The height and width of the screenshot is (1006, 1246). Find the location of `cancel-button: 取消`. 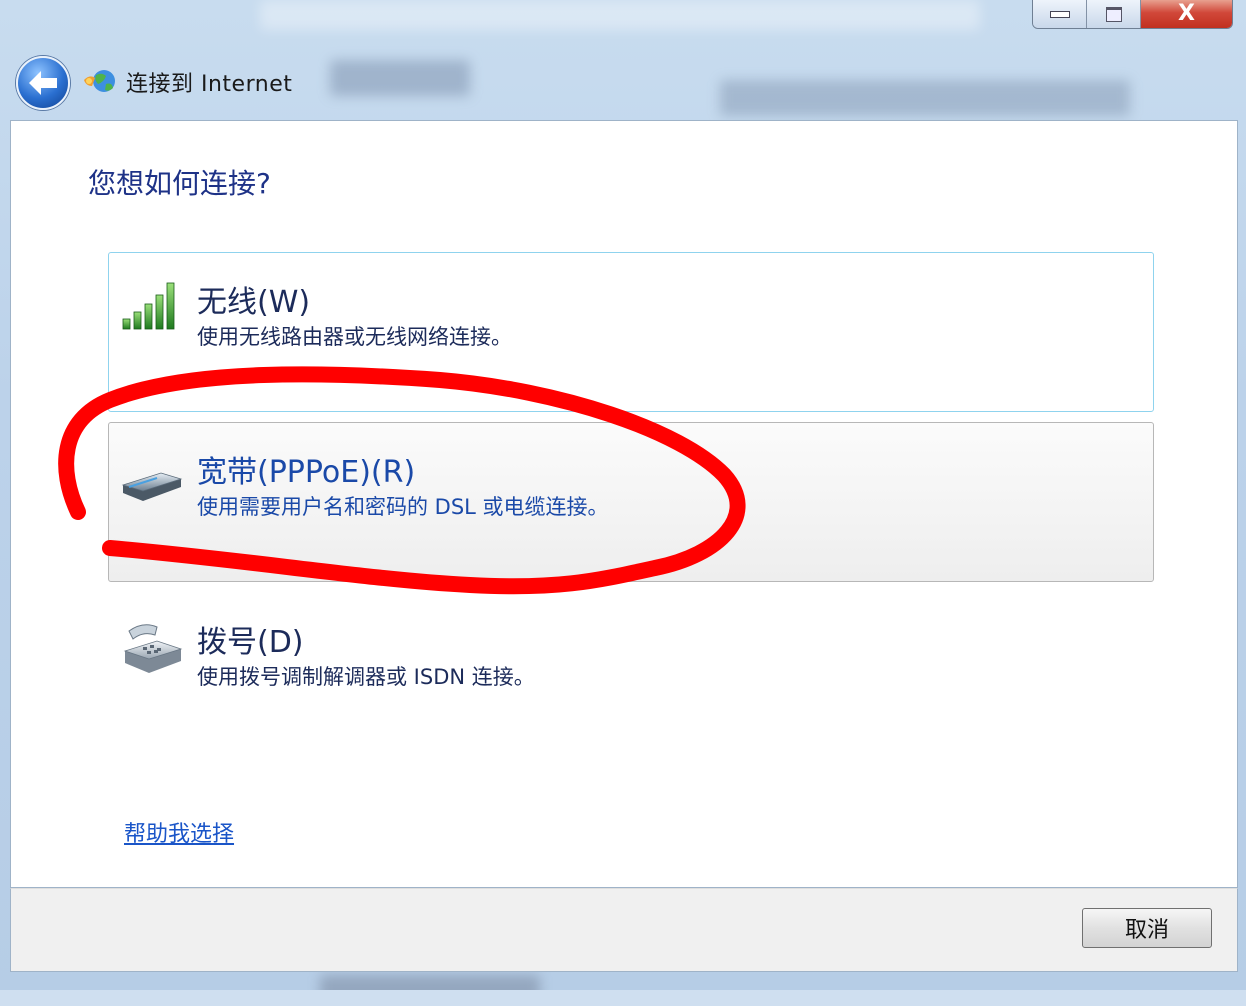

cancel-button: 取消 is located at coordinates (1147, 928).